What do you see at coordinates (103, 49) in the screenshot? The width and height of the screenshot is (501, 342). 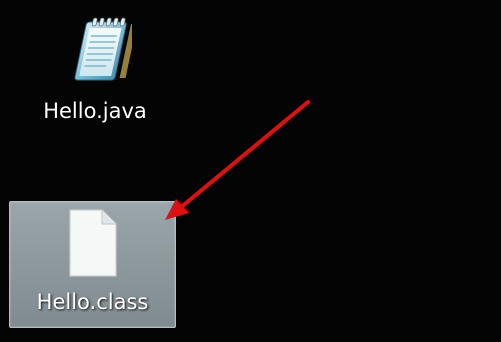 I see `notepad-icon` at bounding box center [103, 49].